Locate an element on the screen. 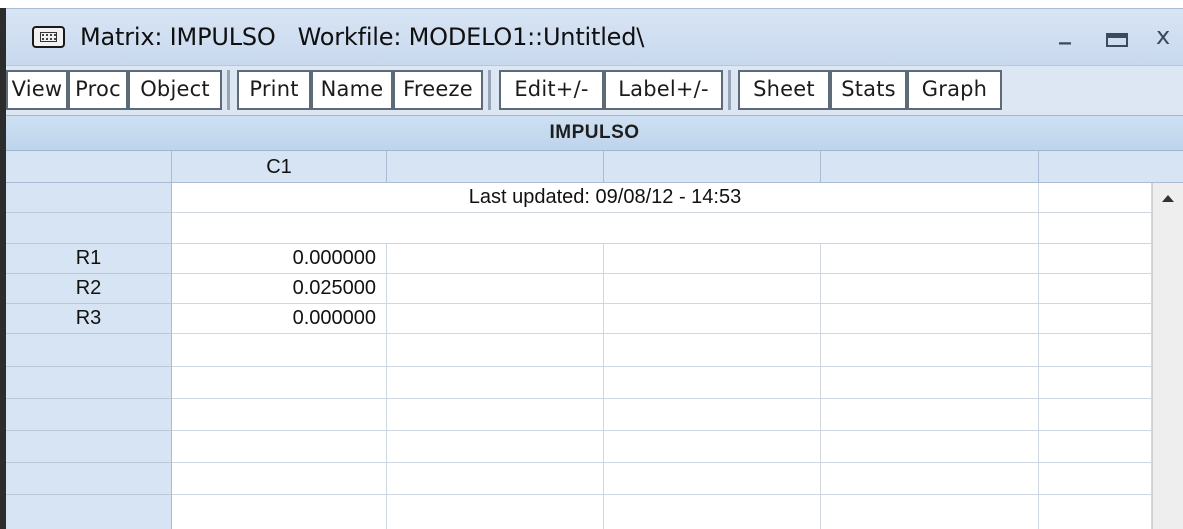  cell-r2-c1: 0.025000 is located at coordinates (279, 289).